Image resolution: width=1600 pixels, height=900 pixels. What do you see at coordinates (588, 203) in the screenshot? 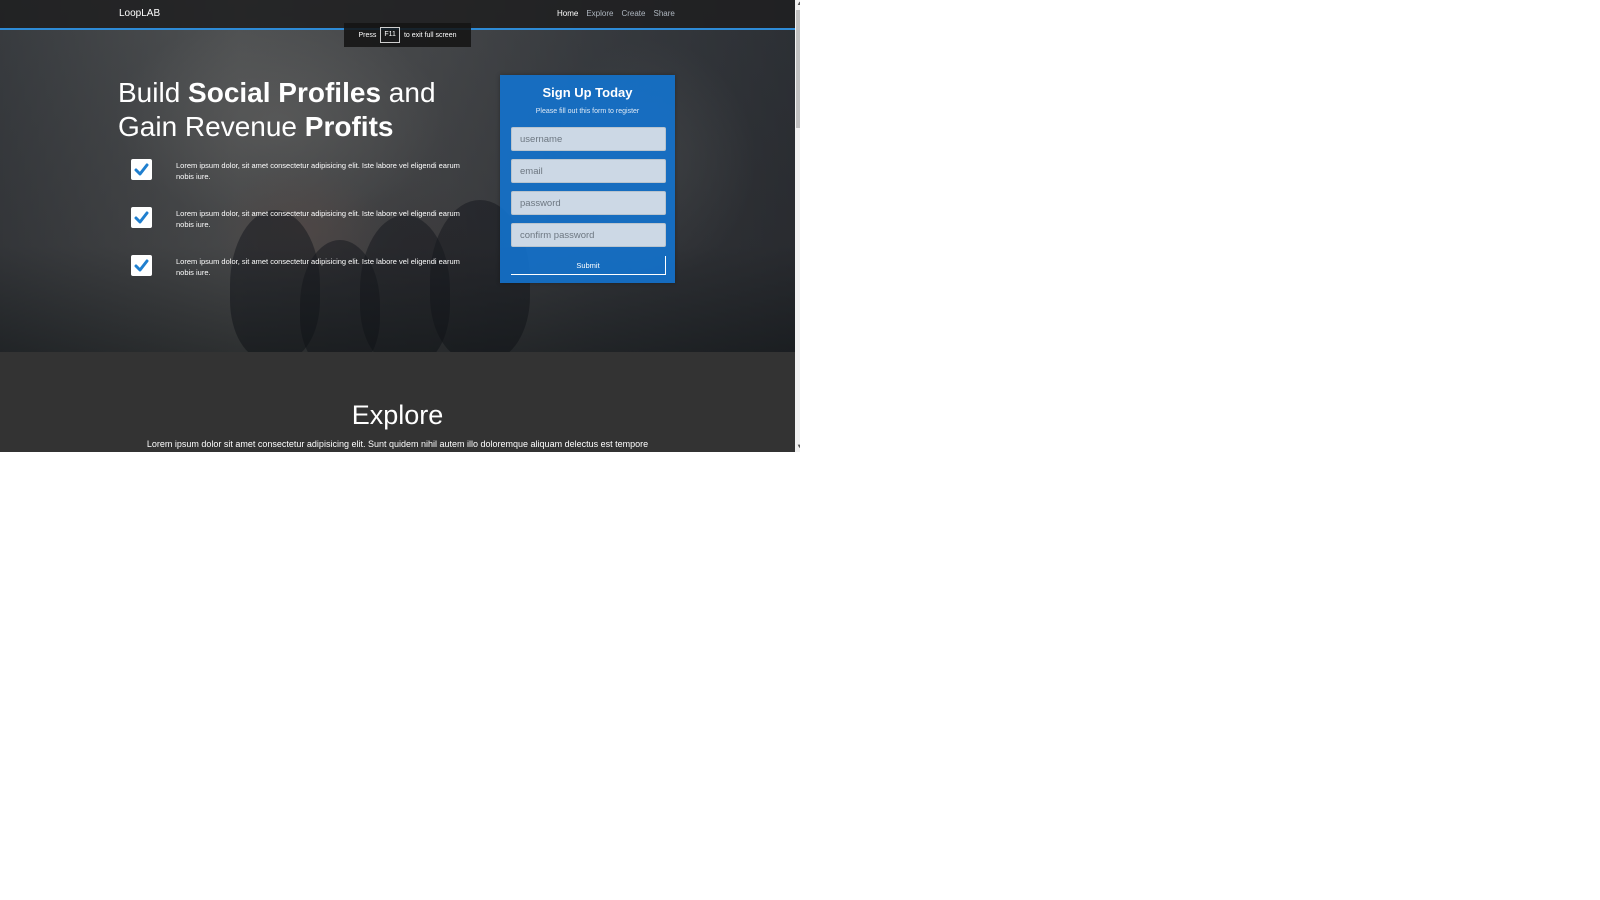
I see `password-field` at bounding box center [588, 203].